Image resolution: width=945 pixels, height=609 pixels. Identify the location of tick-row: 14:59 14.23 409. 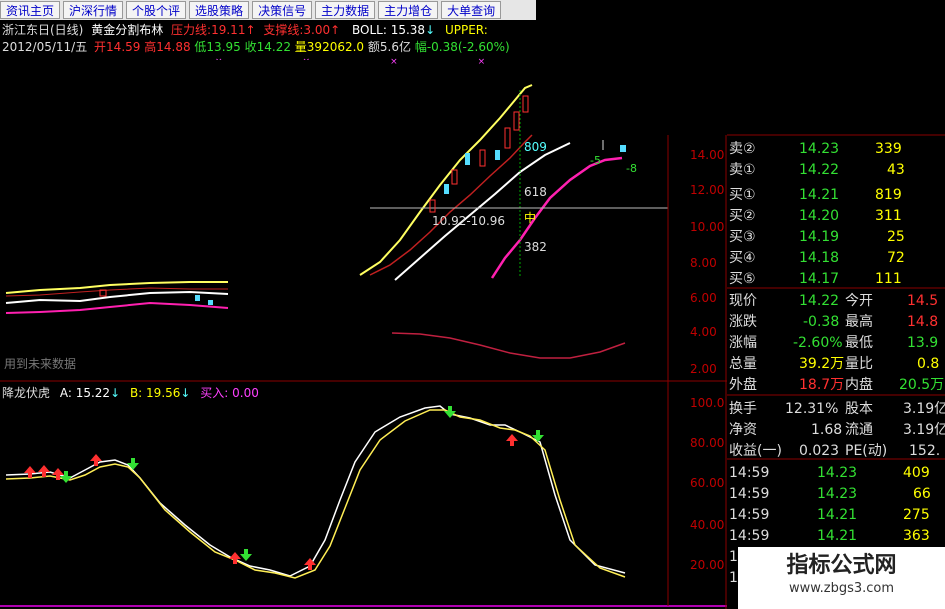
(836, 473).